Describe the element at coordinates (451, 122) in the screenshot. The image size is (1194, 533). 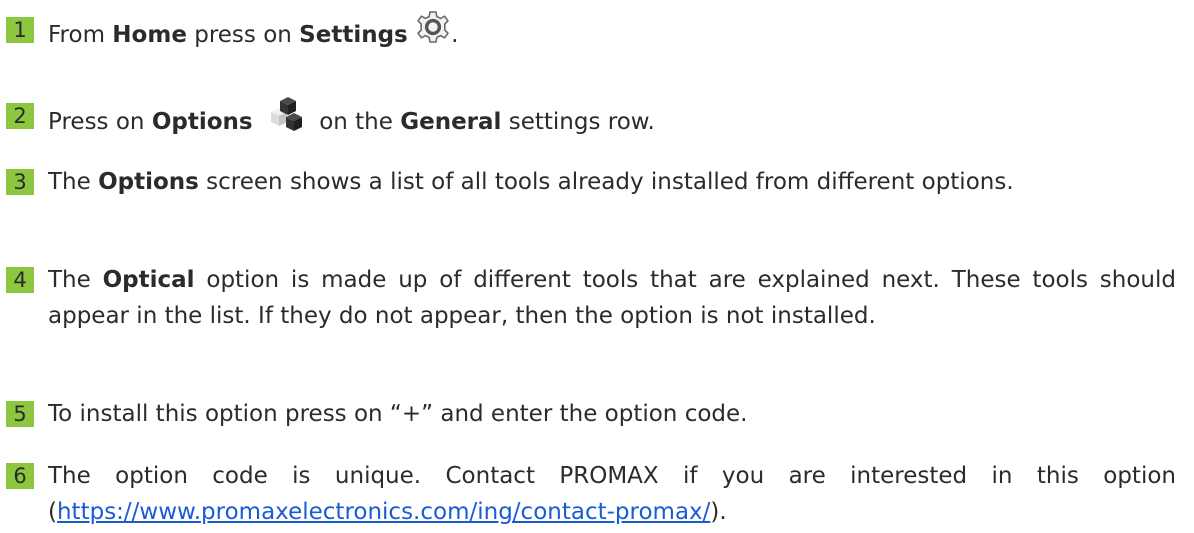
I see `bold-general: General` at that location.